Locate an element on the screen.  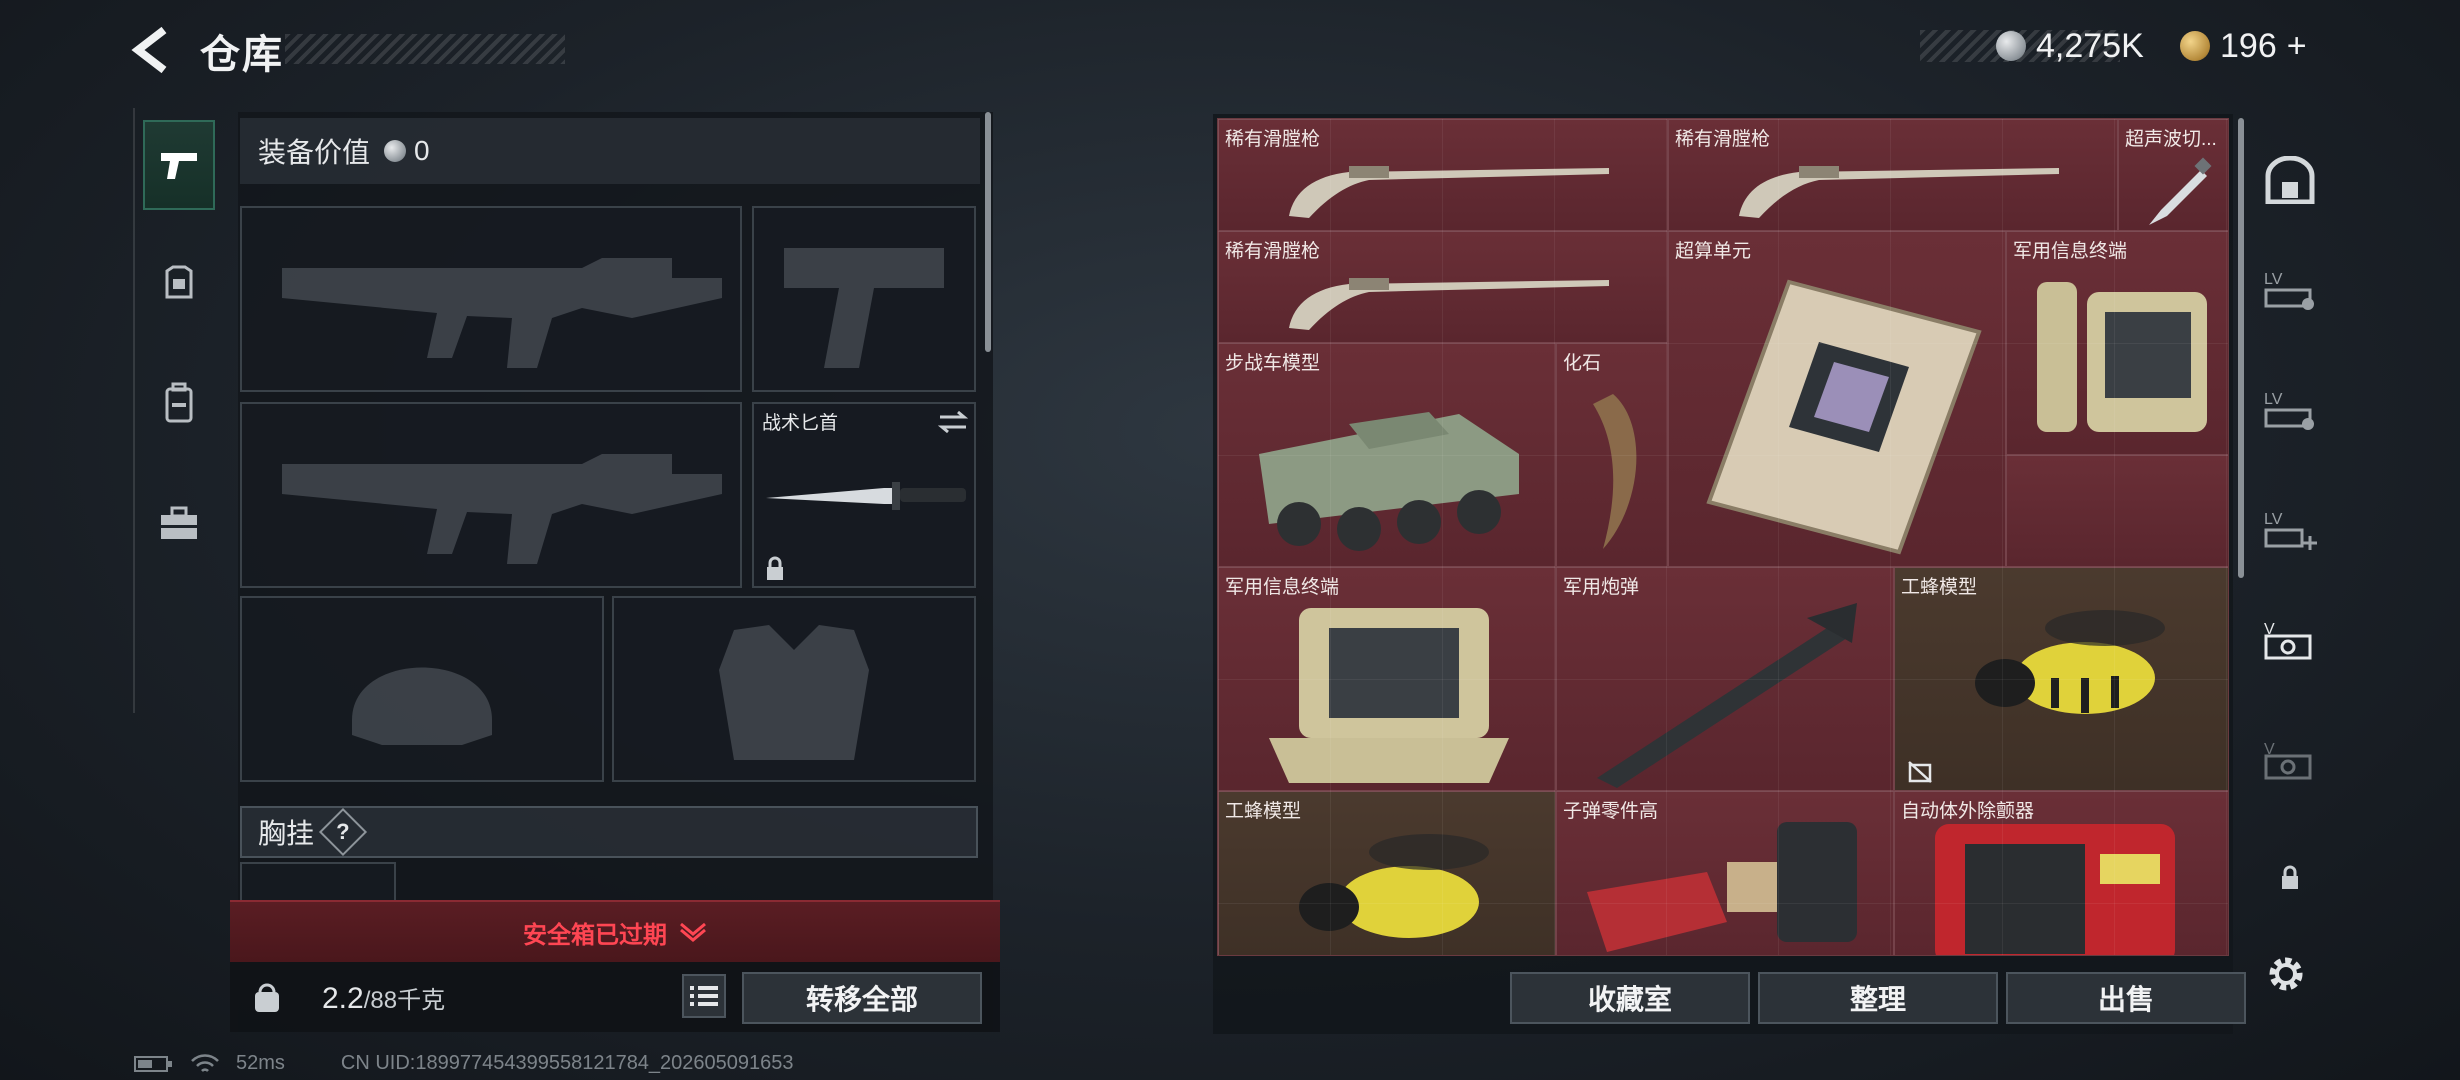
backpack-icon is located at coordinates (179, 402).